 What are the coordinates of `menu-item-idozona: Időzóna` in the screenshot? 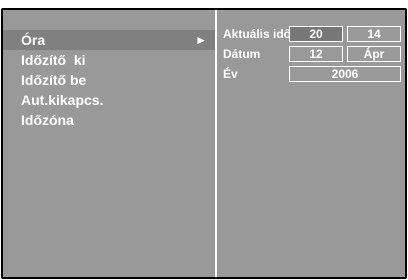 It's located at (109, 120).